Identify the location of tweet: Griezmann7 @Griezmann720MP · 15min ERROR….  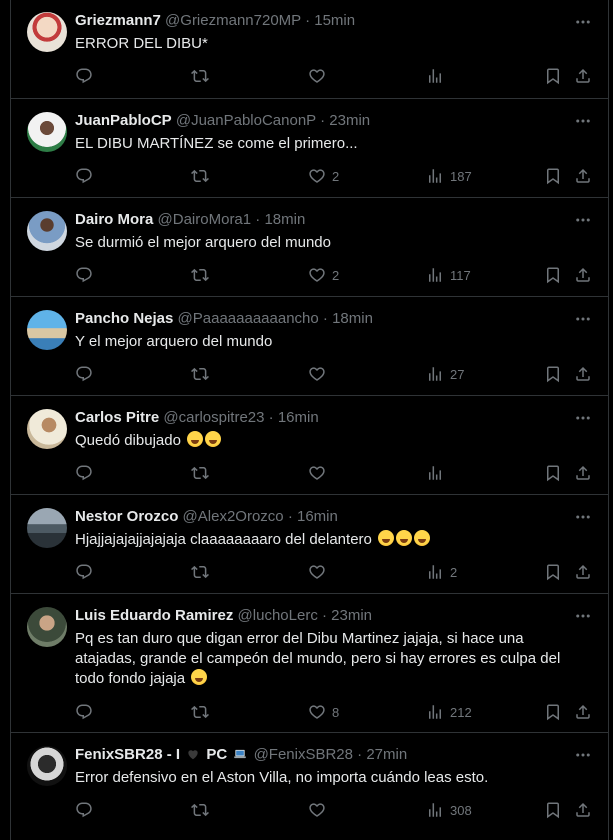
(309, 49).